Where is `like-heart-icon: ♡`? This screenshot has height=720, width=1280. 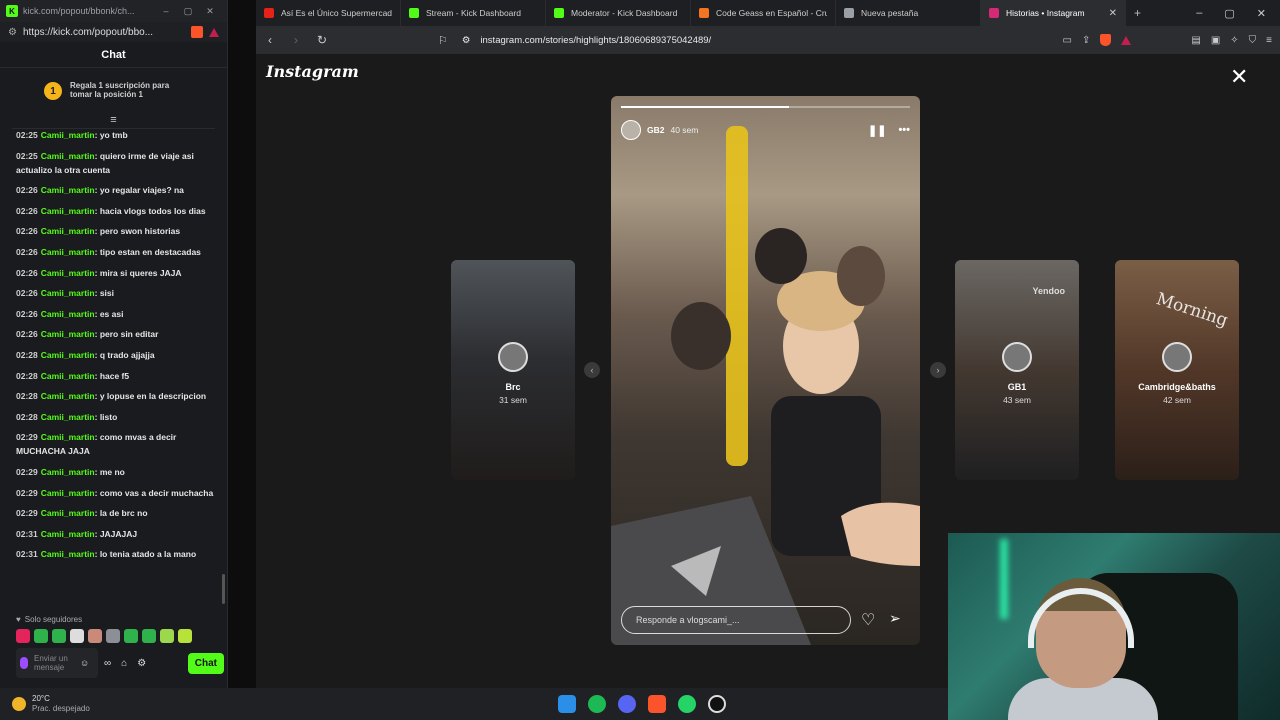 like-heart-icon: ♡ is located at coordinates (868, 620).